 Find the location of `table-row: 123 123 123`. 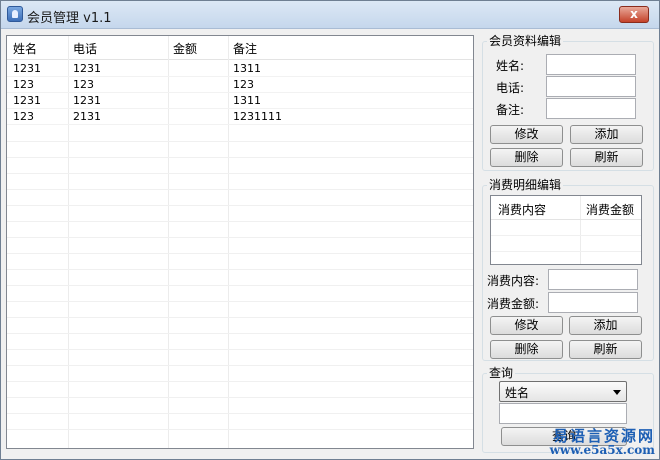

table-row: 123 123 123 is located at coordinates (240, 85).